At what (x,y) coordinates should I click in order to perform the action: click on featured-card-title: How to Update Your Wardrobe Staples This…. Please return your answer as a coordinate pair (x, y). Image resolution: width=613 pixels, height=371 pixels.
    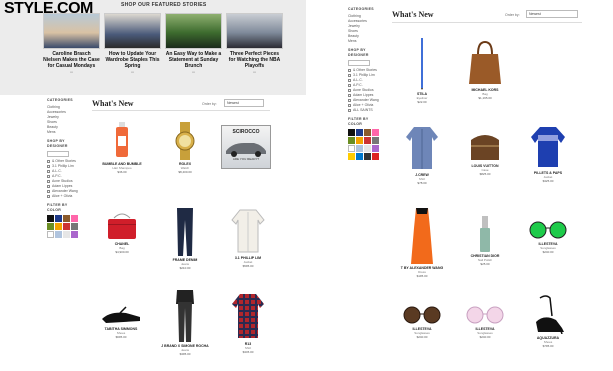
    Looking at the image, I should click on (132, 60).